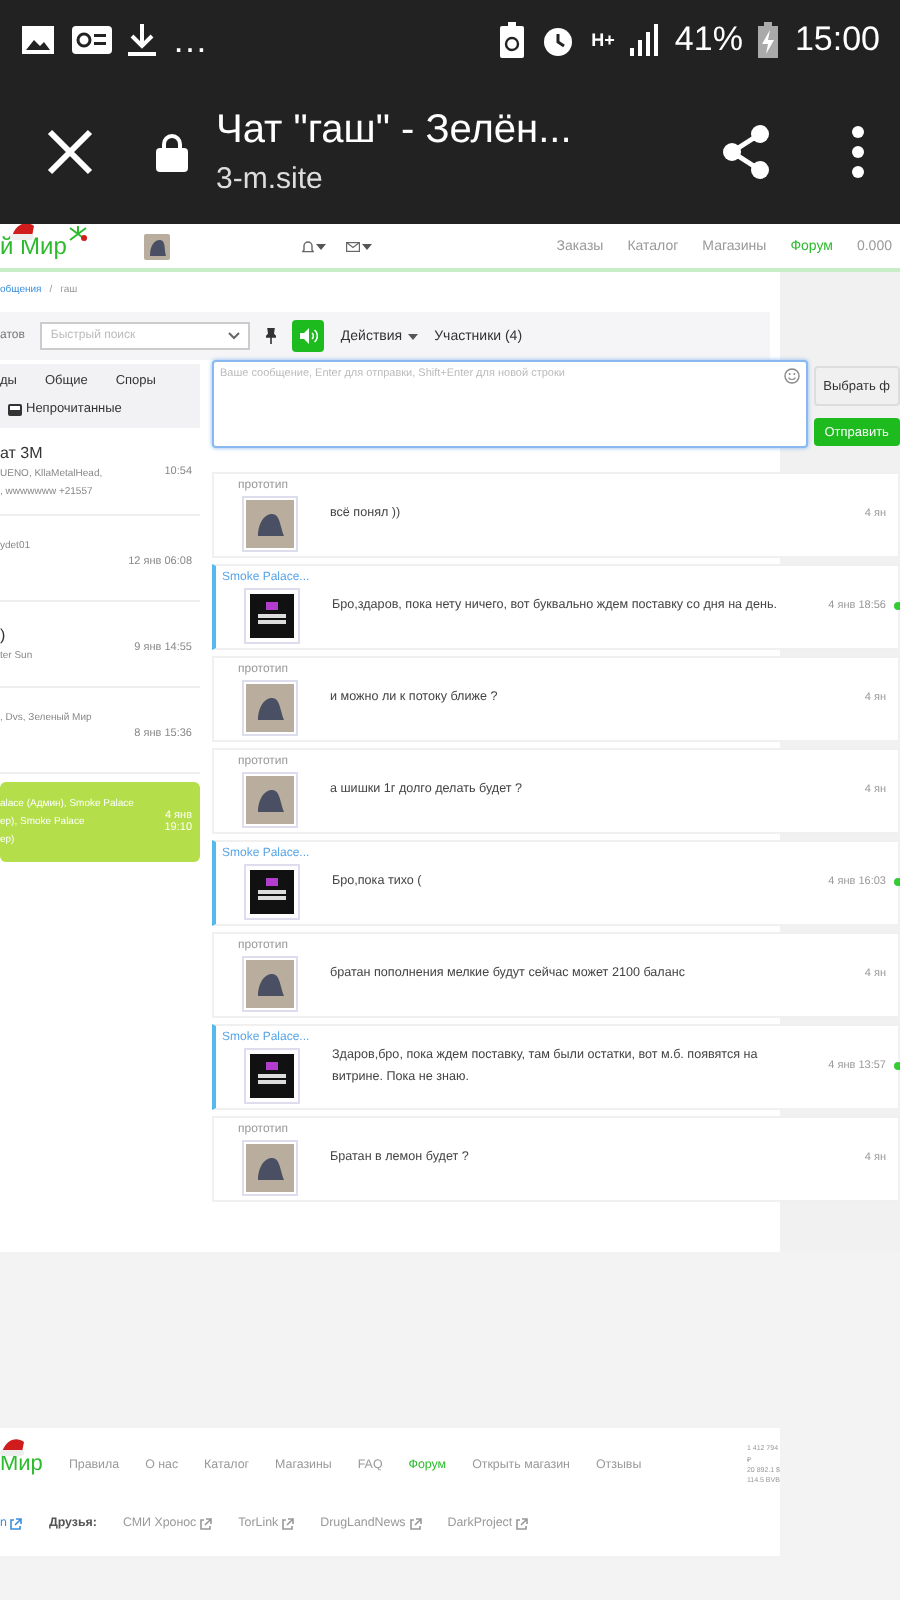 The image size is (900, 1600). Describe the element at coordinates (4, 635) in the screenshot. I see `chat-name: )` at that location.